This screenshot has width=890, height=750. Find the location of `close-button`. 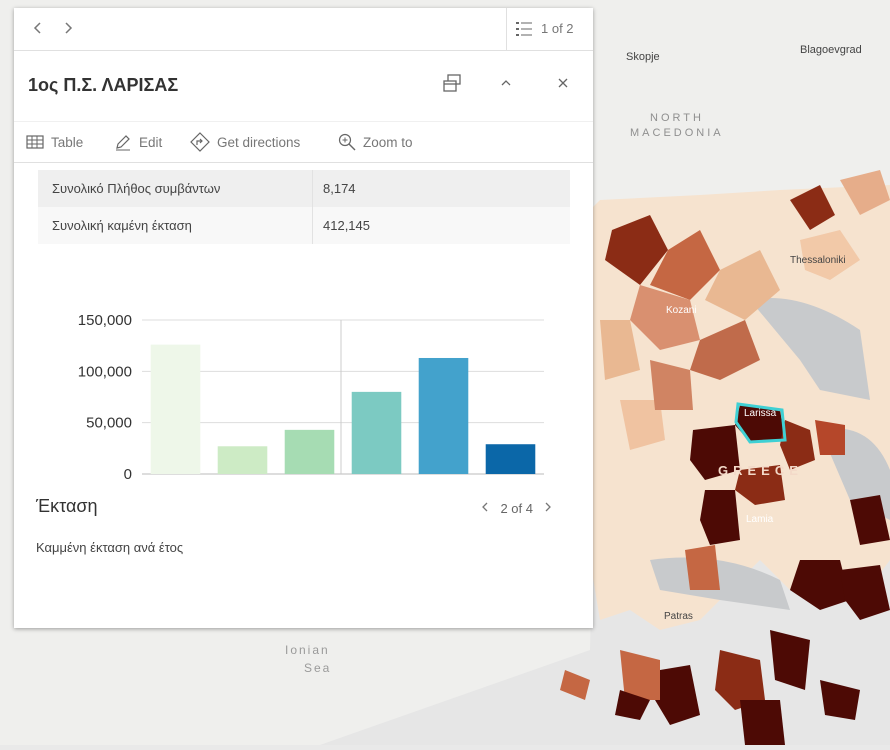

close-button is located at coordinates (563, 85).